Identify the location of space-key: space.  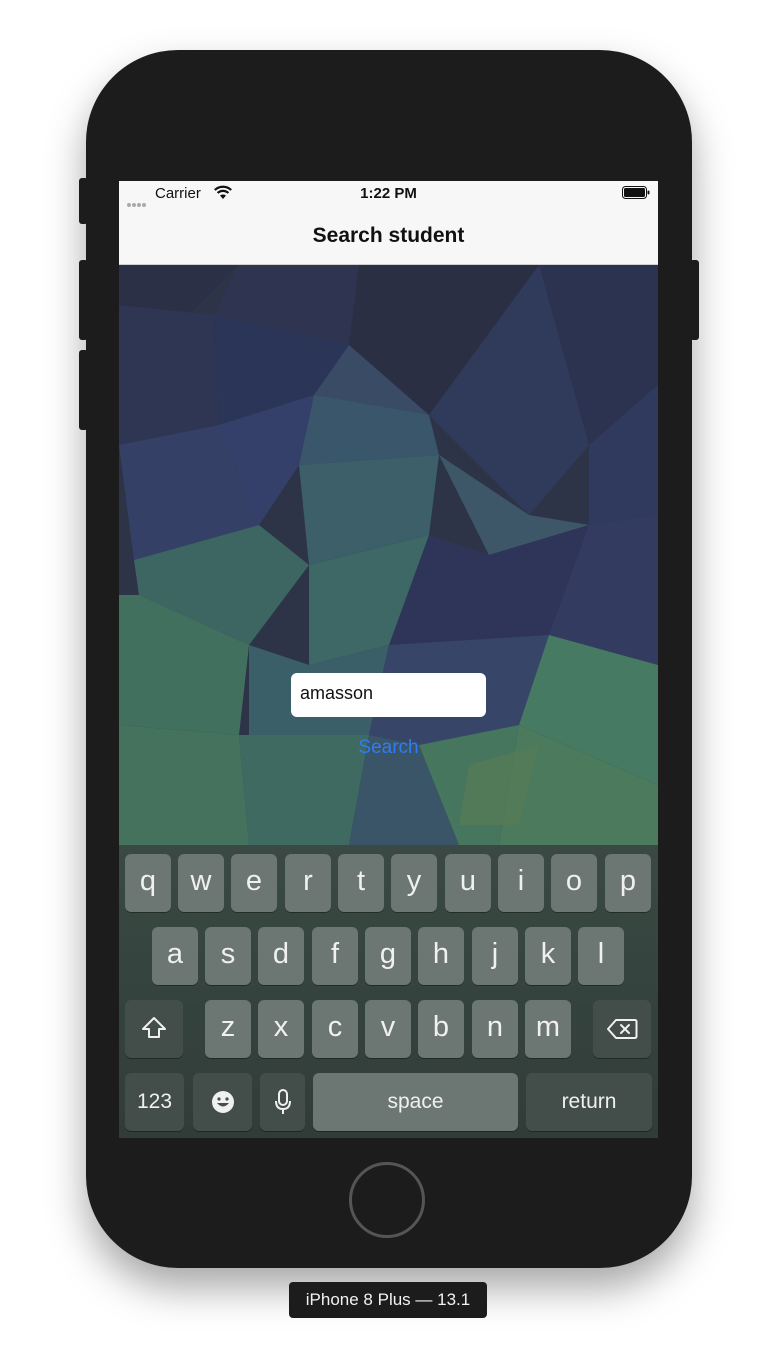
(415, 1102).